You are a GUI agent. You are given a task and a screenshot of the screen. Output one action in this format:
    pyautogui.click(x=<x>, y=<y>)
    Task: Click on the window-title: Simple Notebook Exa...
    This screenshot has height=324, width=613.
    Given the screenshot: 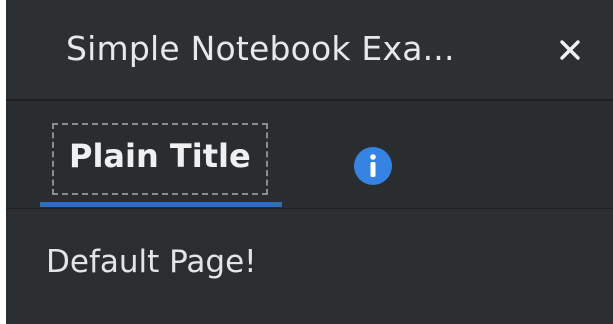 What is the action you would take?
    pyautogui.click(x=260, y=48)
    